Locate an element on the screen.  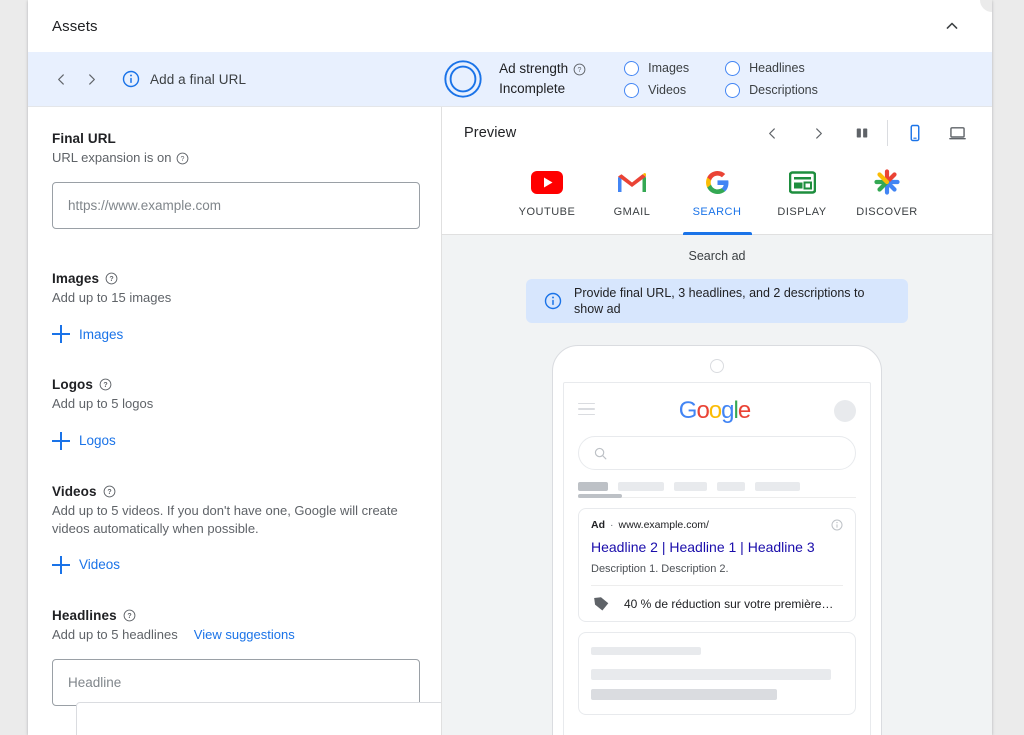
tab-search: SEARCH is located at coordinates (717, 197).